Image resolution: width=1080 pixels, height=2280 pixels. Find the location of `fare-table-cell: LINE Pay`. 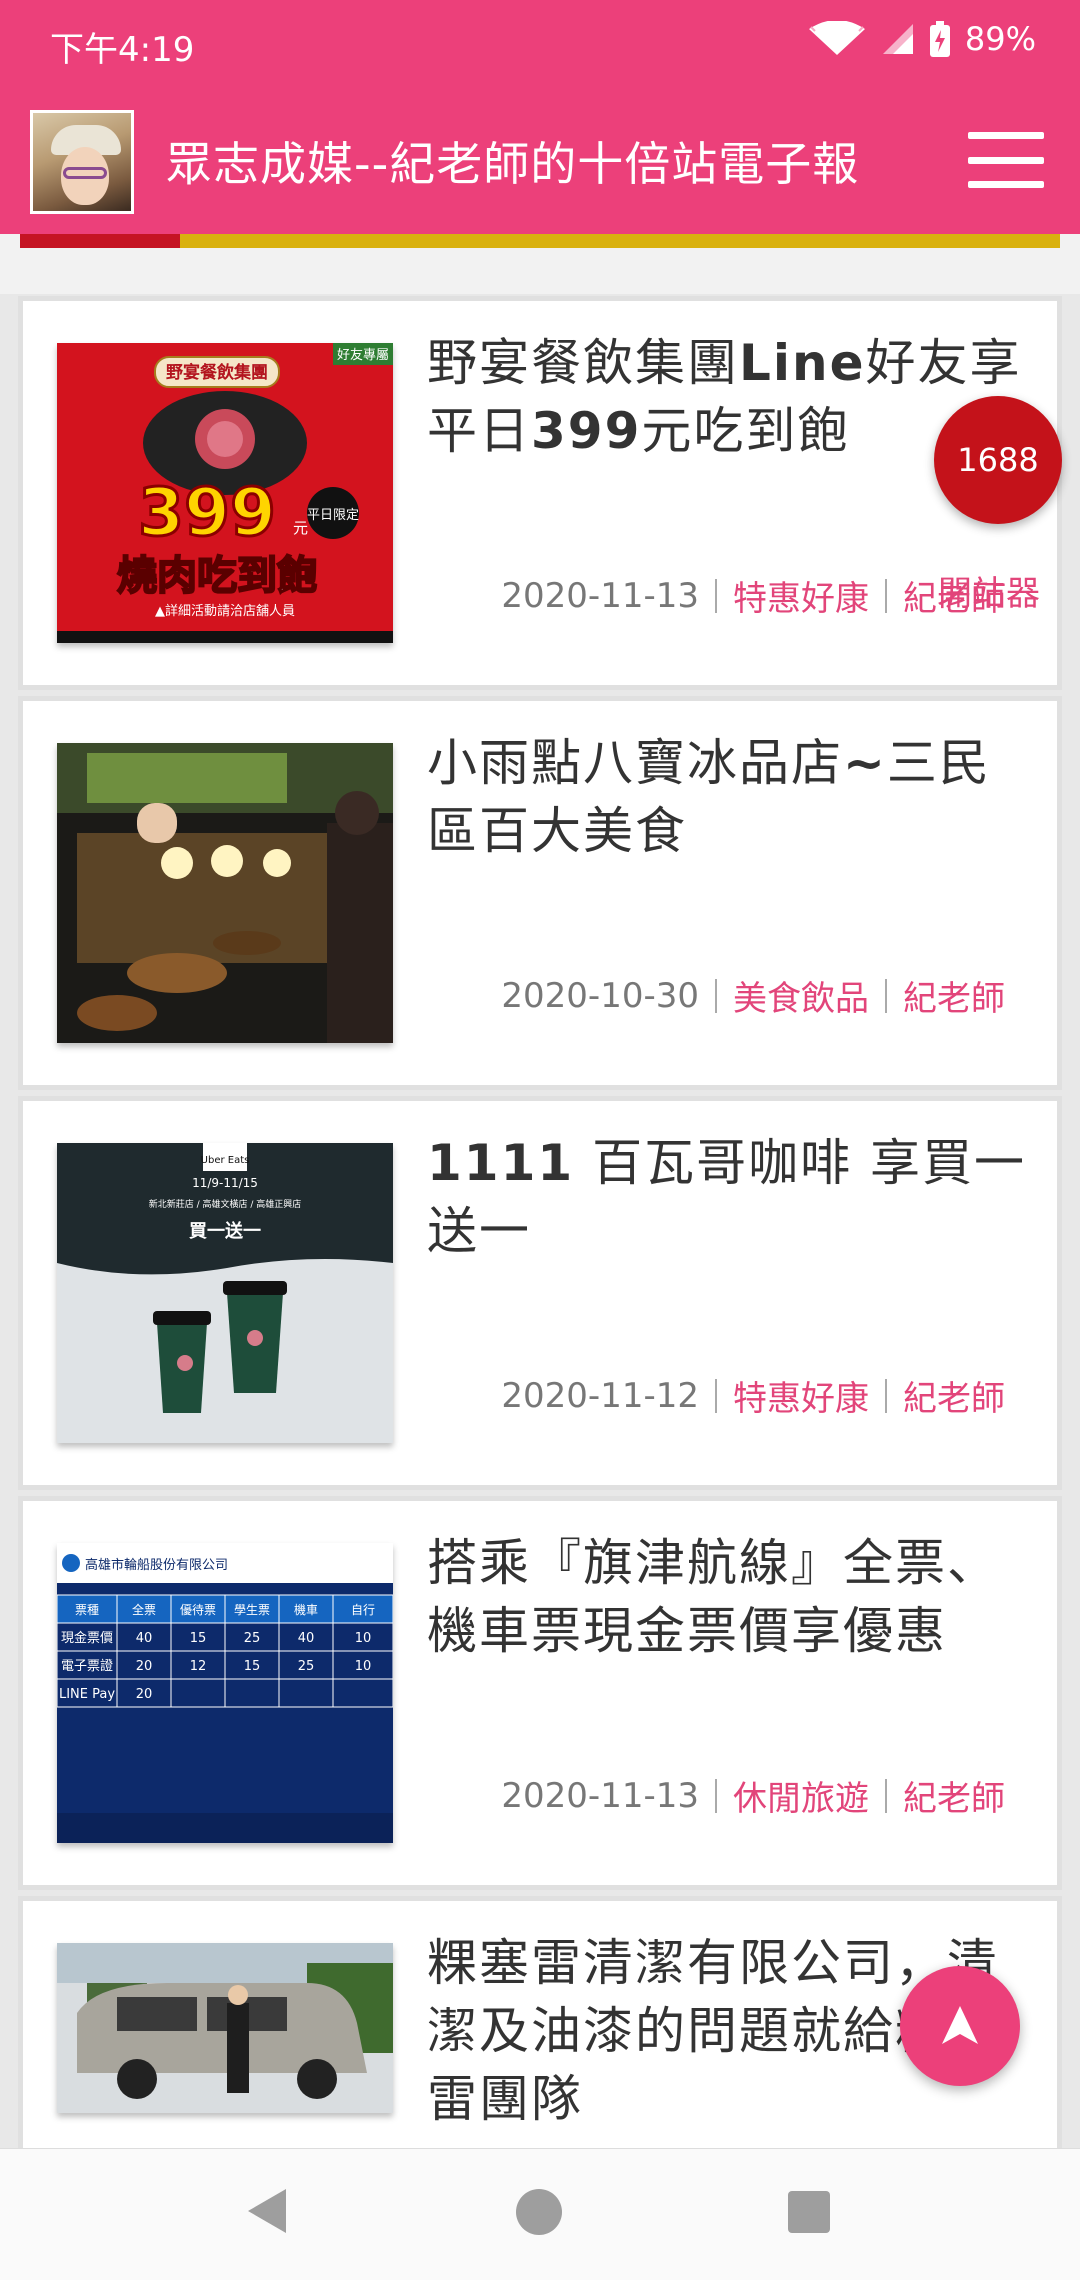

fare-table-cell: LINE Pay is located at coordinates (87, 1694).